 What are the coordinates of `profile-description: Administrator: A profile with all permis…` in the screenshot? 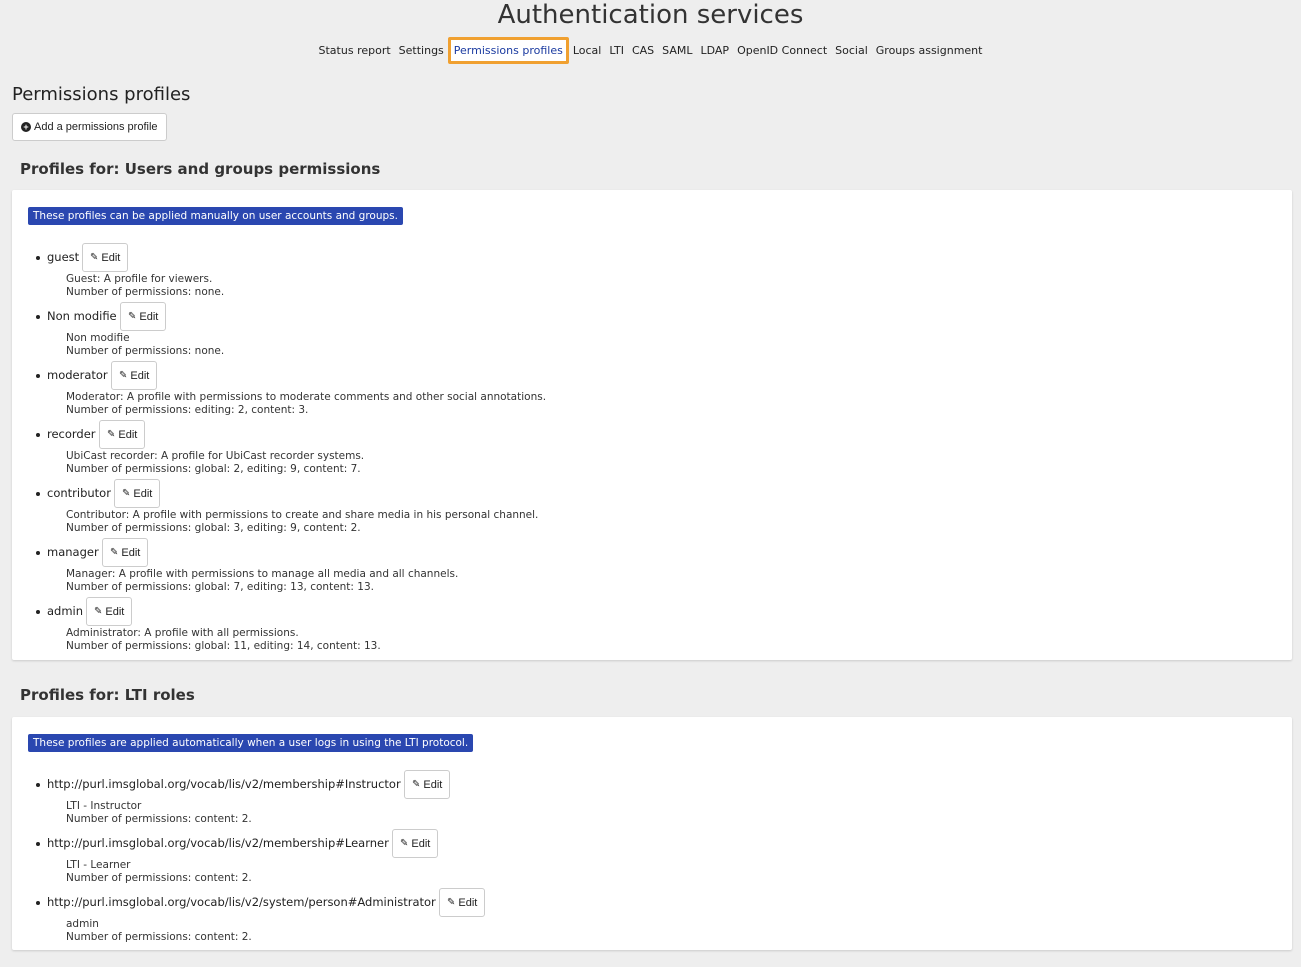 It's located at (223, 640).